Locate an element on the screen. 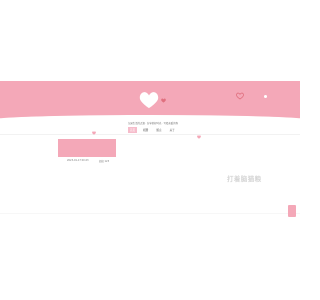 Image resolution: width=320 pixels, height=300 pixels. nav-item-home: 首页 is located at coordinates (133, 130).